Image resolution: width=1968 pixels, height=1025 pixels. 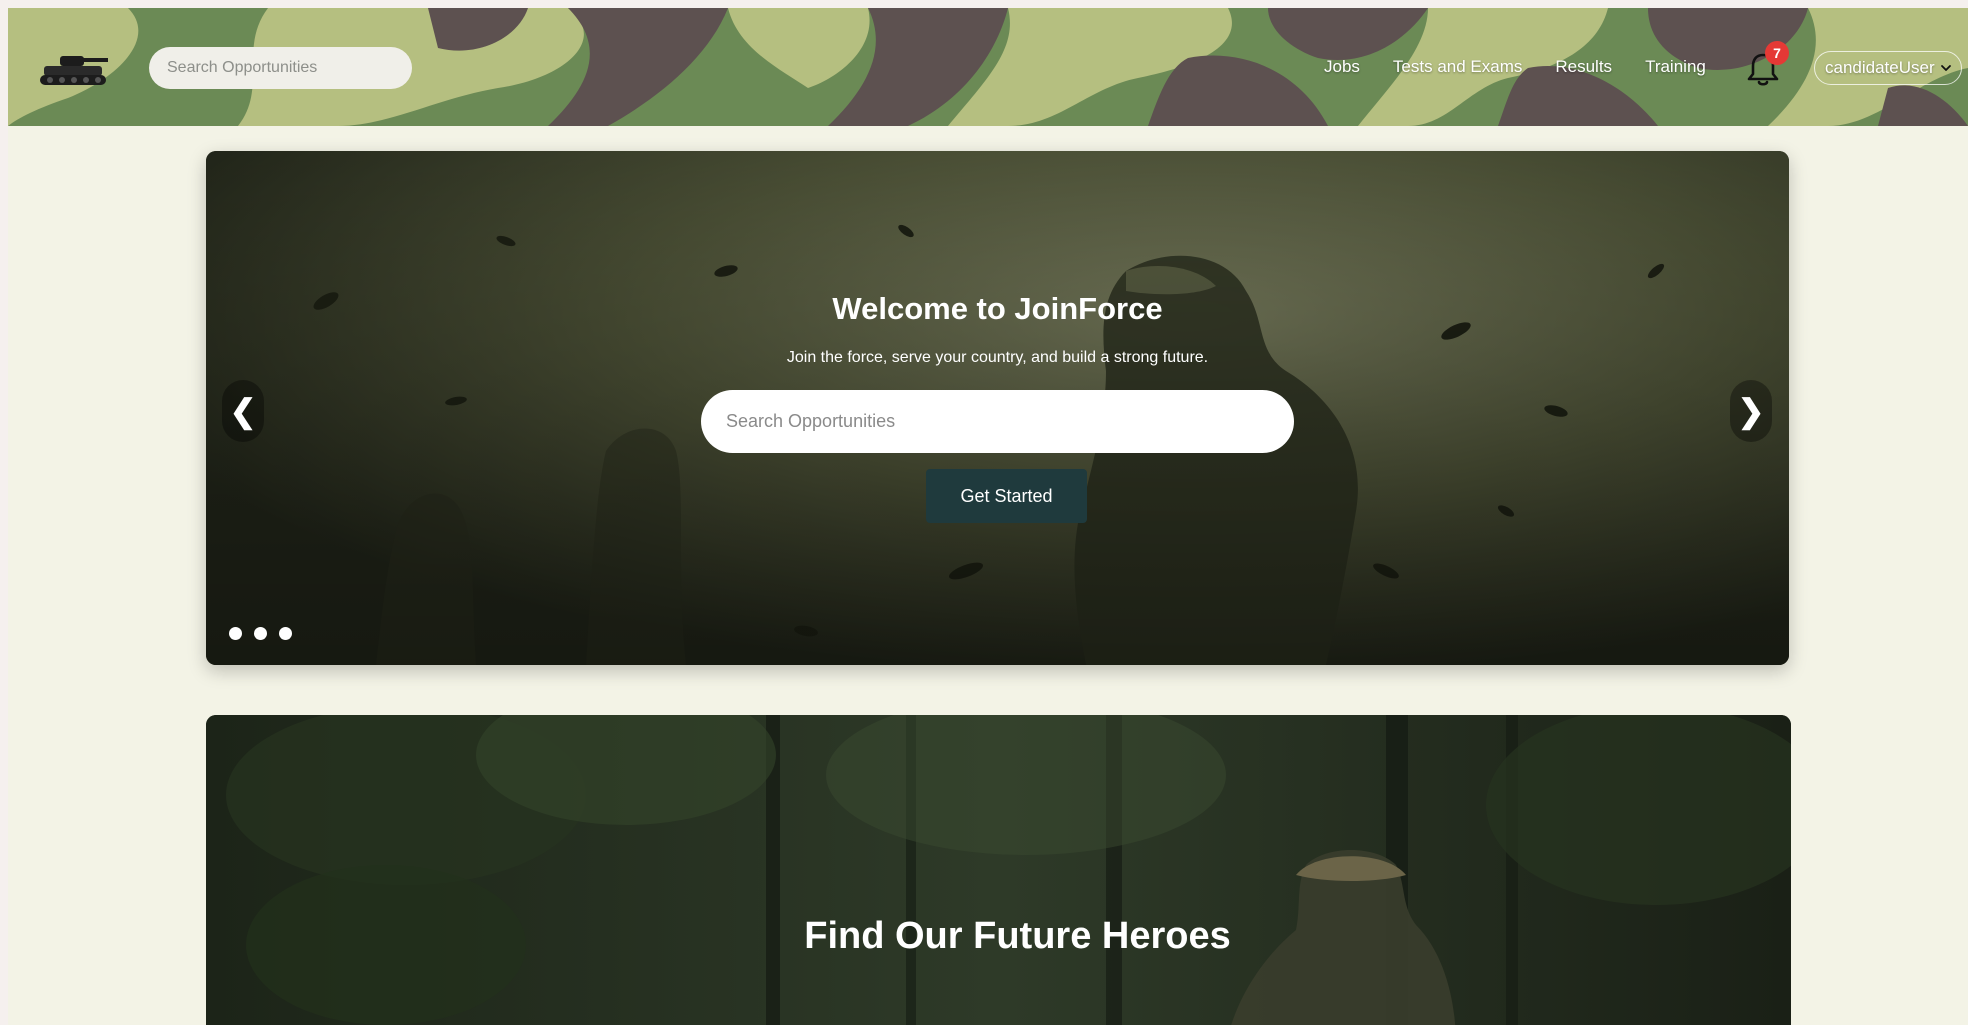 I want to click on hero-search-input, so click(x=997, y=421).